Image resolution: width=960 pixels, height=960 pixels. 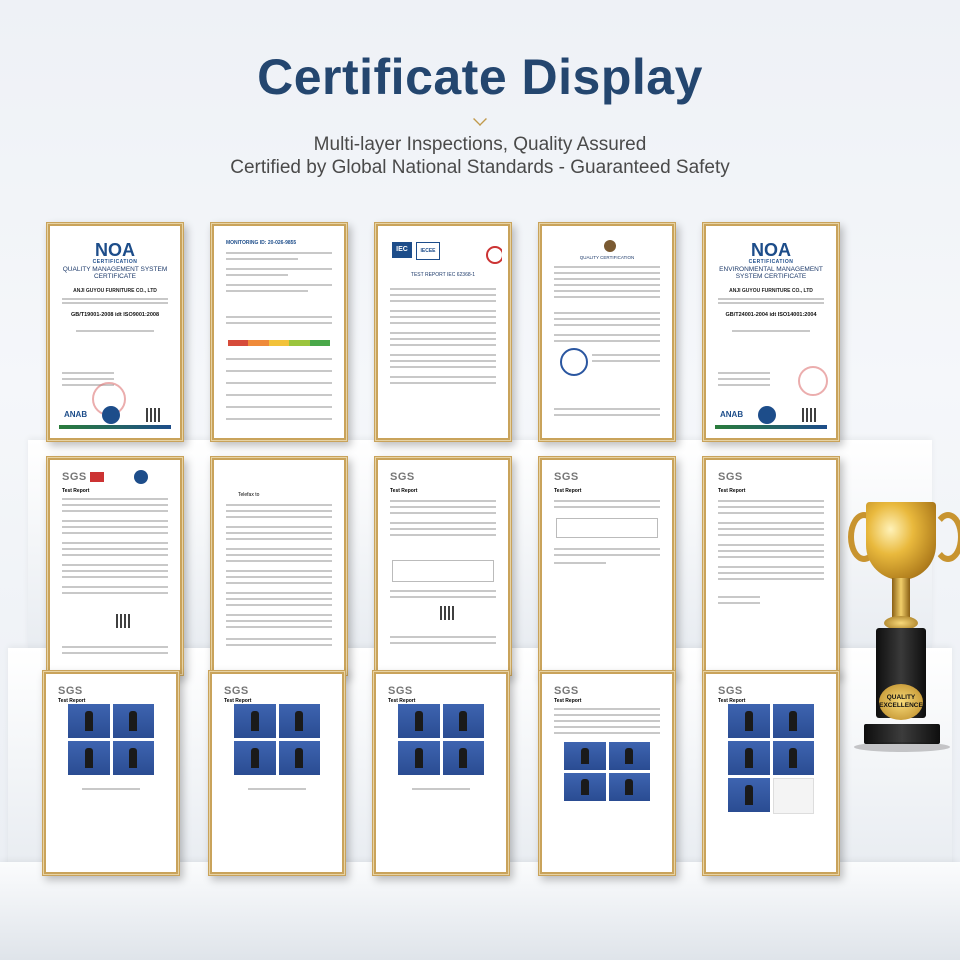 I want to click on bureau-veritas-logo-icon, so click(x=610, y=246).